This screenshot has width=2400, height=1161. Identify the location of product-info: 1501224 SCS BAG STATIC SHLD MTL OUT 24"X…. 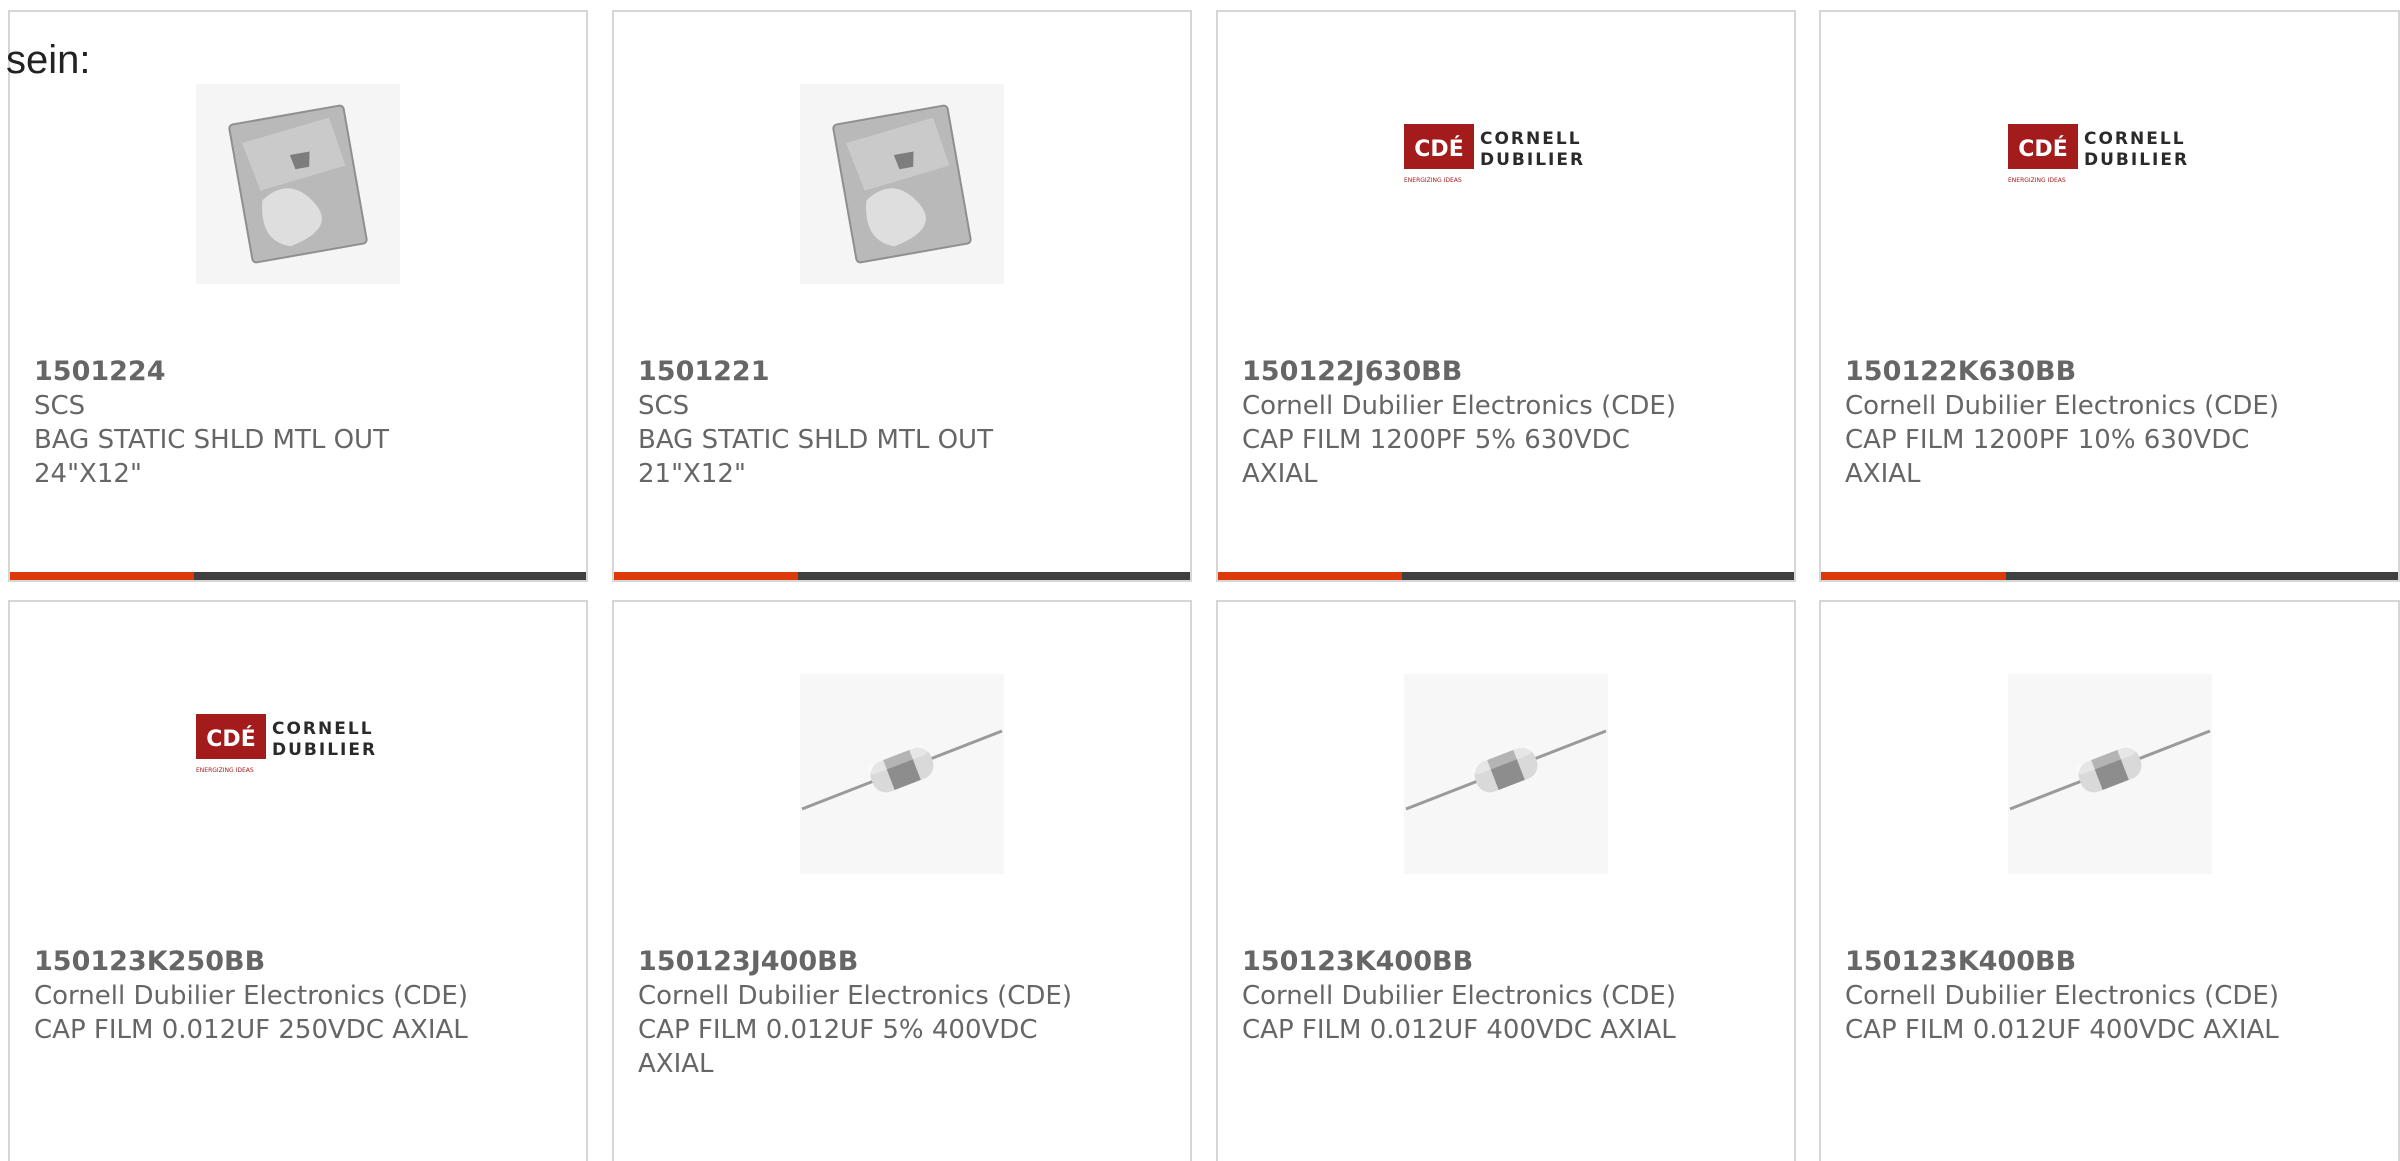
(298, 423).